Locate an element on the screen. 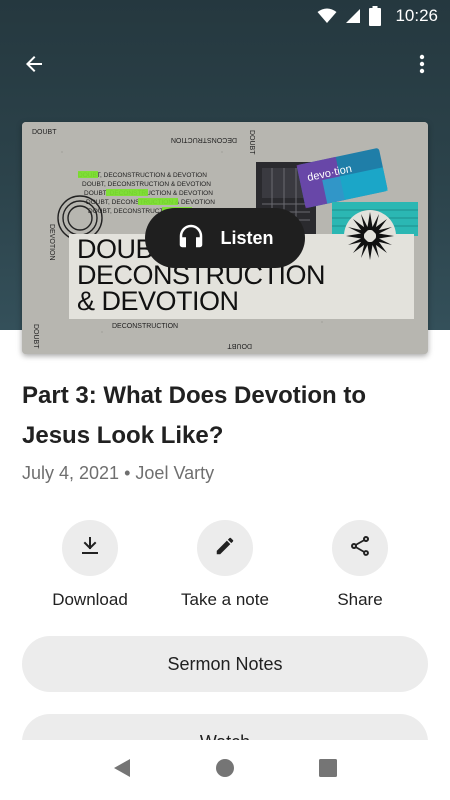 The image size is (450, 800). more-options-button is located at coordinates (422, 66).